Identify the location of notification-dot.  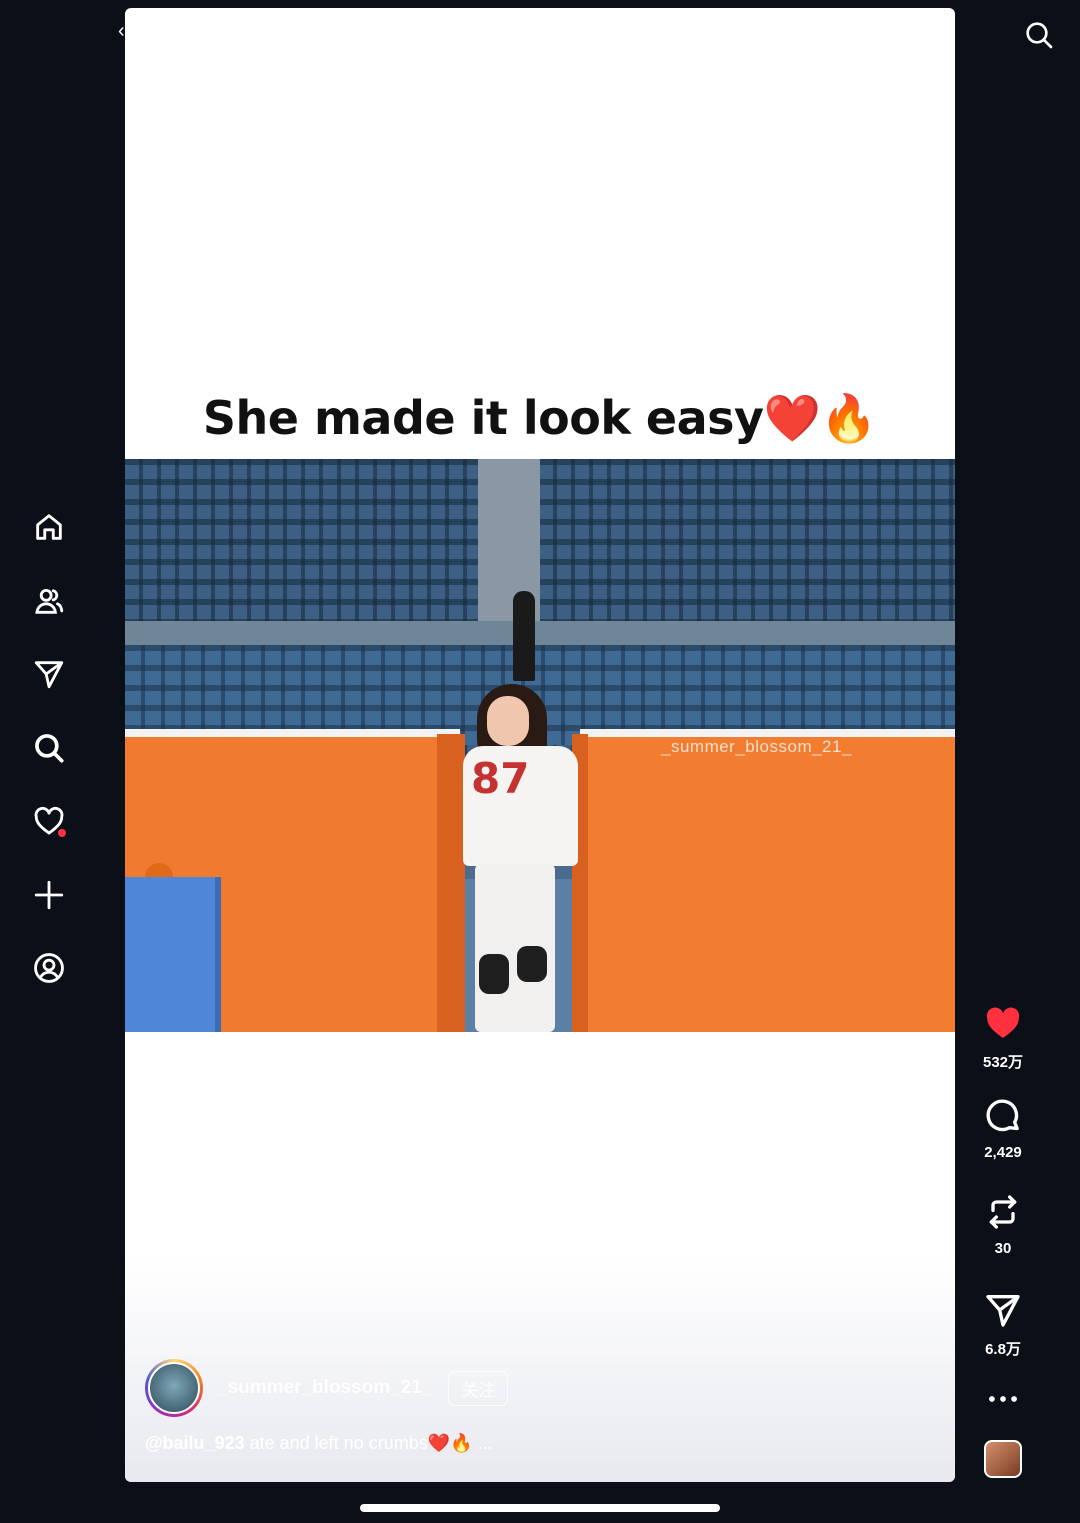
(62, 833).